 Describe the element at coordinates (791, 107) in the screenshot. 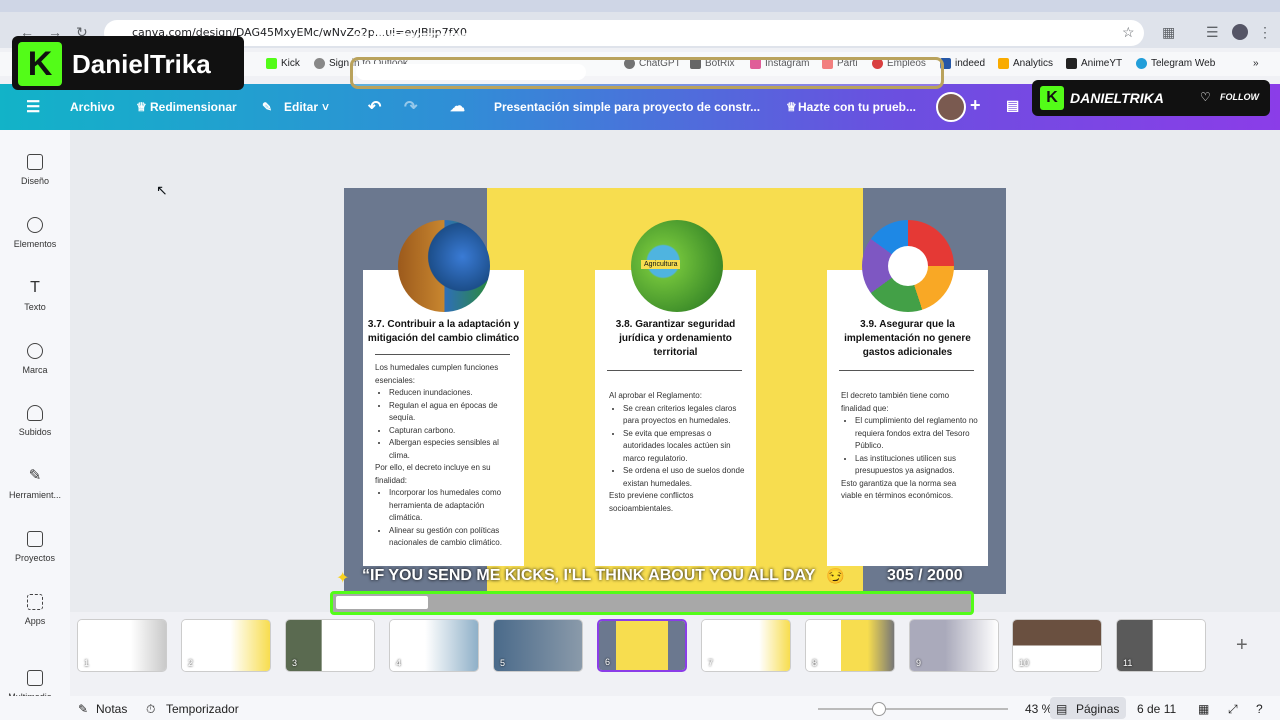

I see `crown-promo-icon: ♕` at that location.